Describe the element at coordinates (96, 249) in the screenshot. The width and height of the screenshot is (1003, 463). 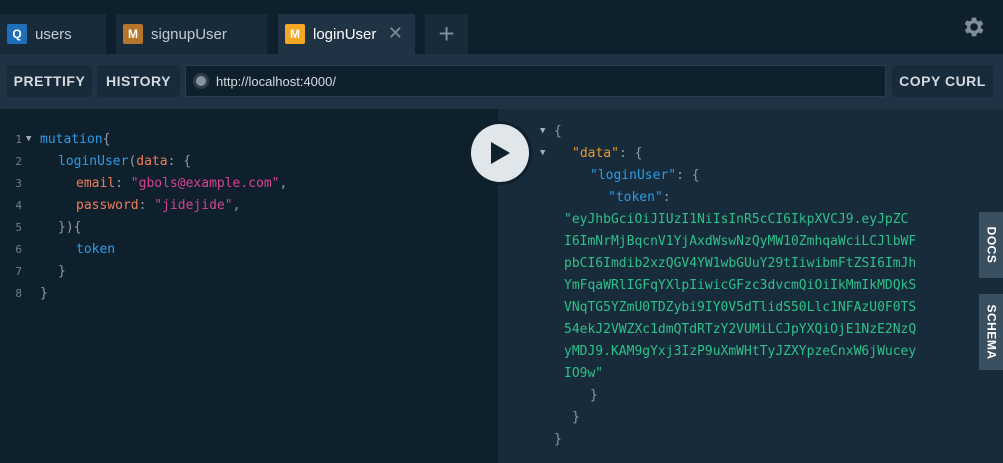
I see `code-line: token` at that location.